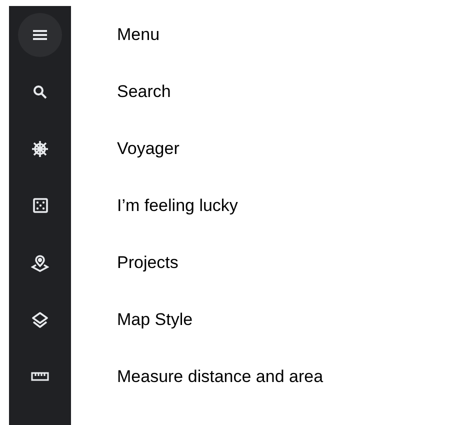 The width and height of the screenshot is (452, 425). I want to click on ruler-icon, so click(40, 376).